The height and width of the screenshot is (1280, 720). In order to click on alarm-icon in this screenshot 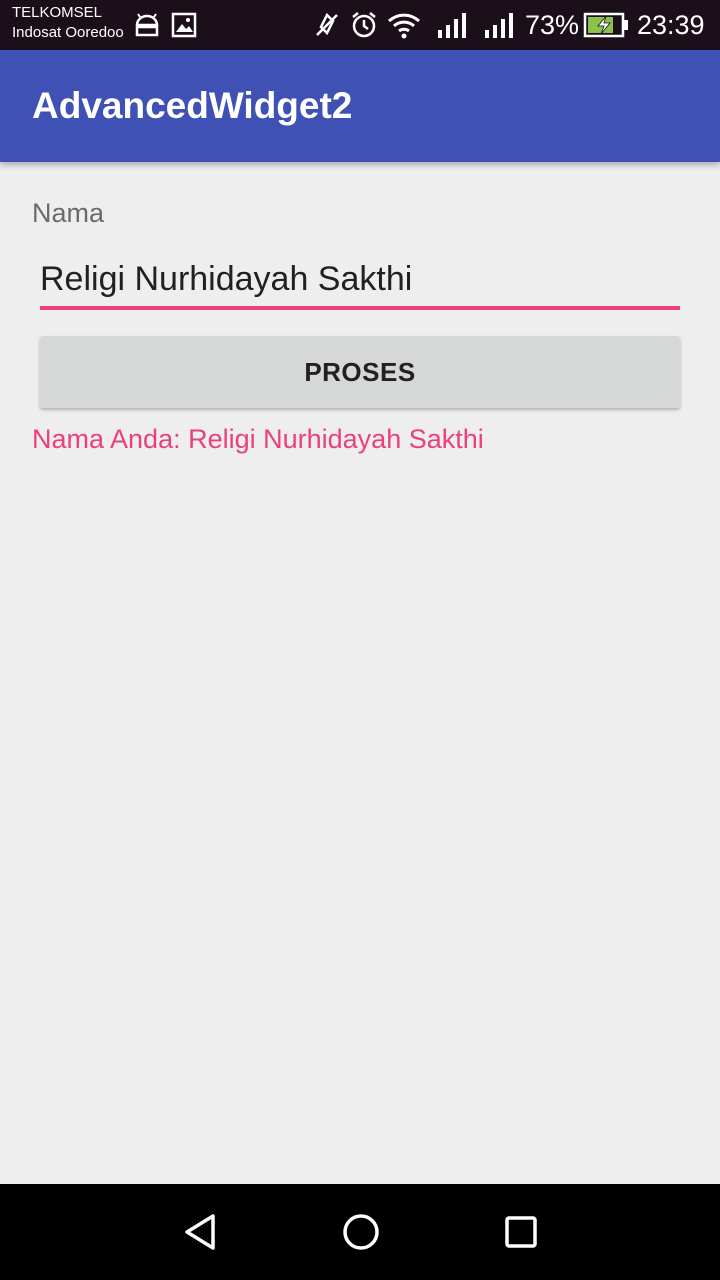, I will do `click(364, 25)`.